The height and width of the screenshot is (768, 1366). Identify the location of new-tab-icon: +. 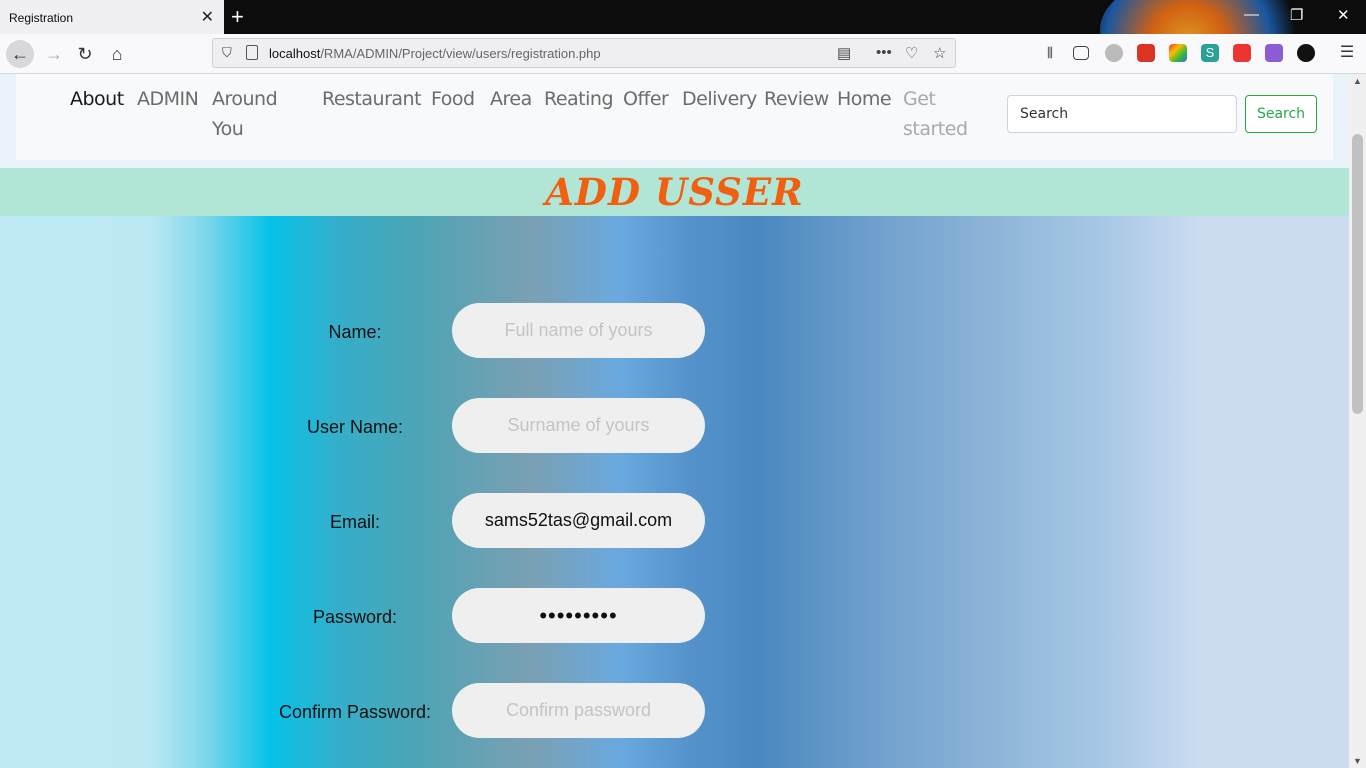
(237, 17).